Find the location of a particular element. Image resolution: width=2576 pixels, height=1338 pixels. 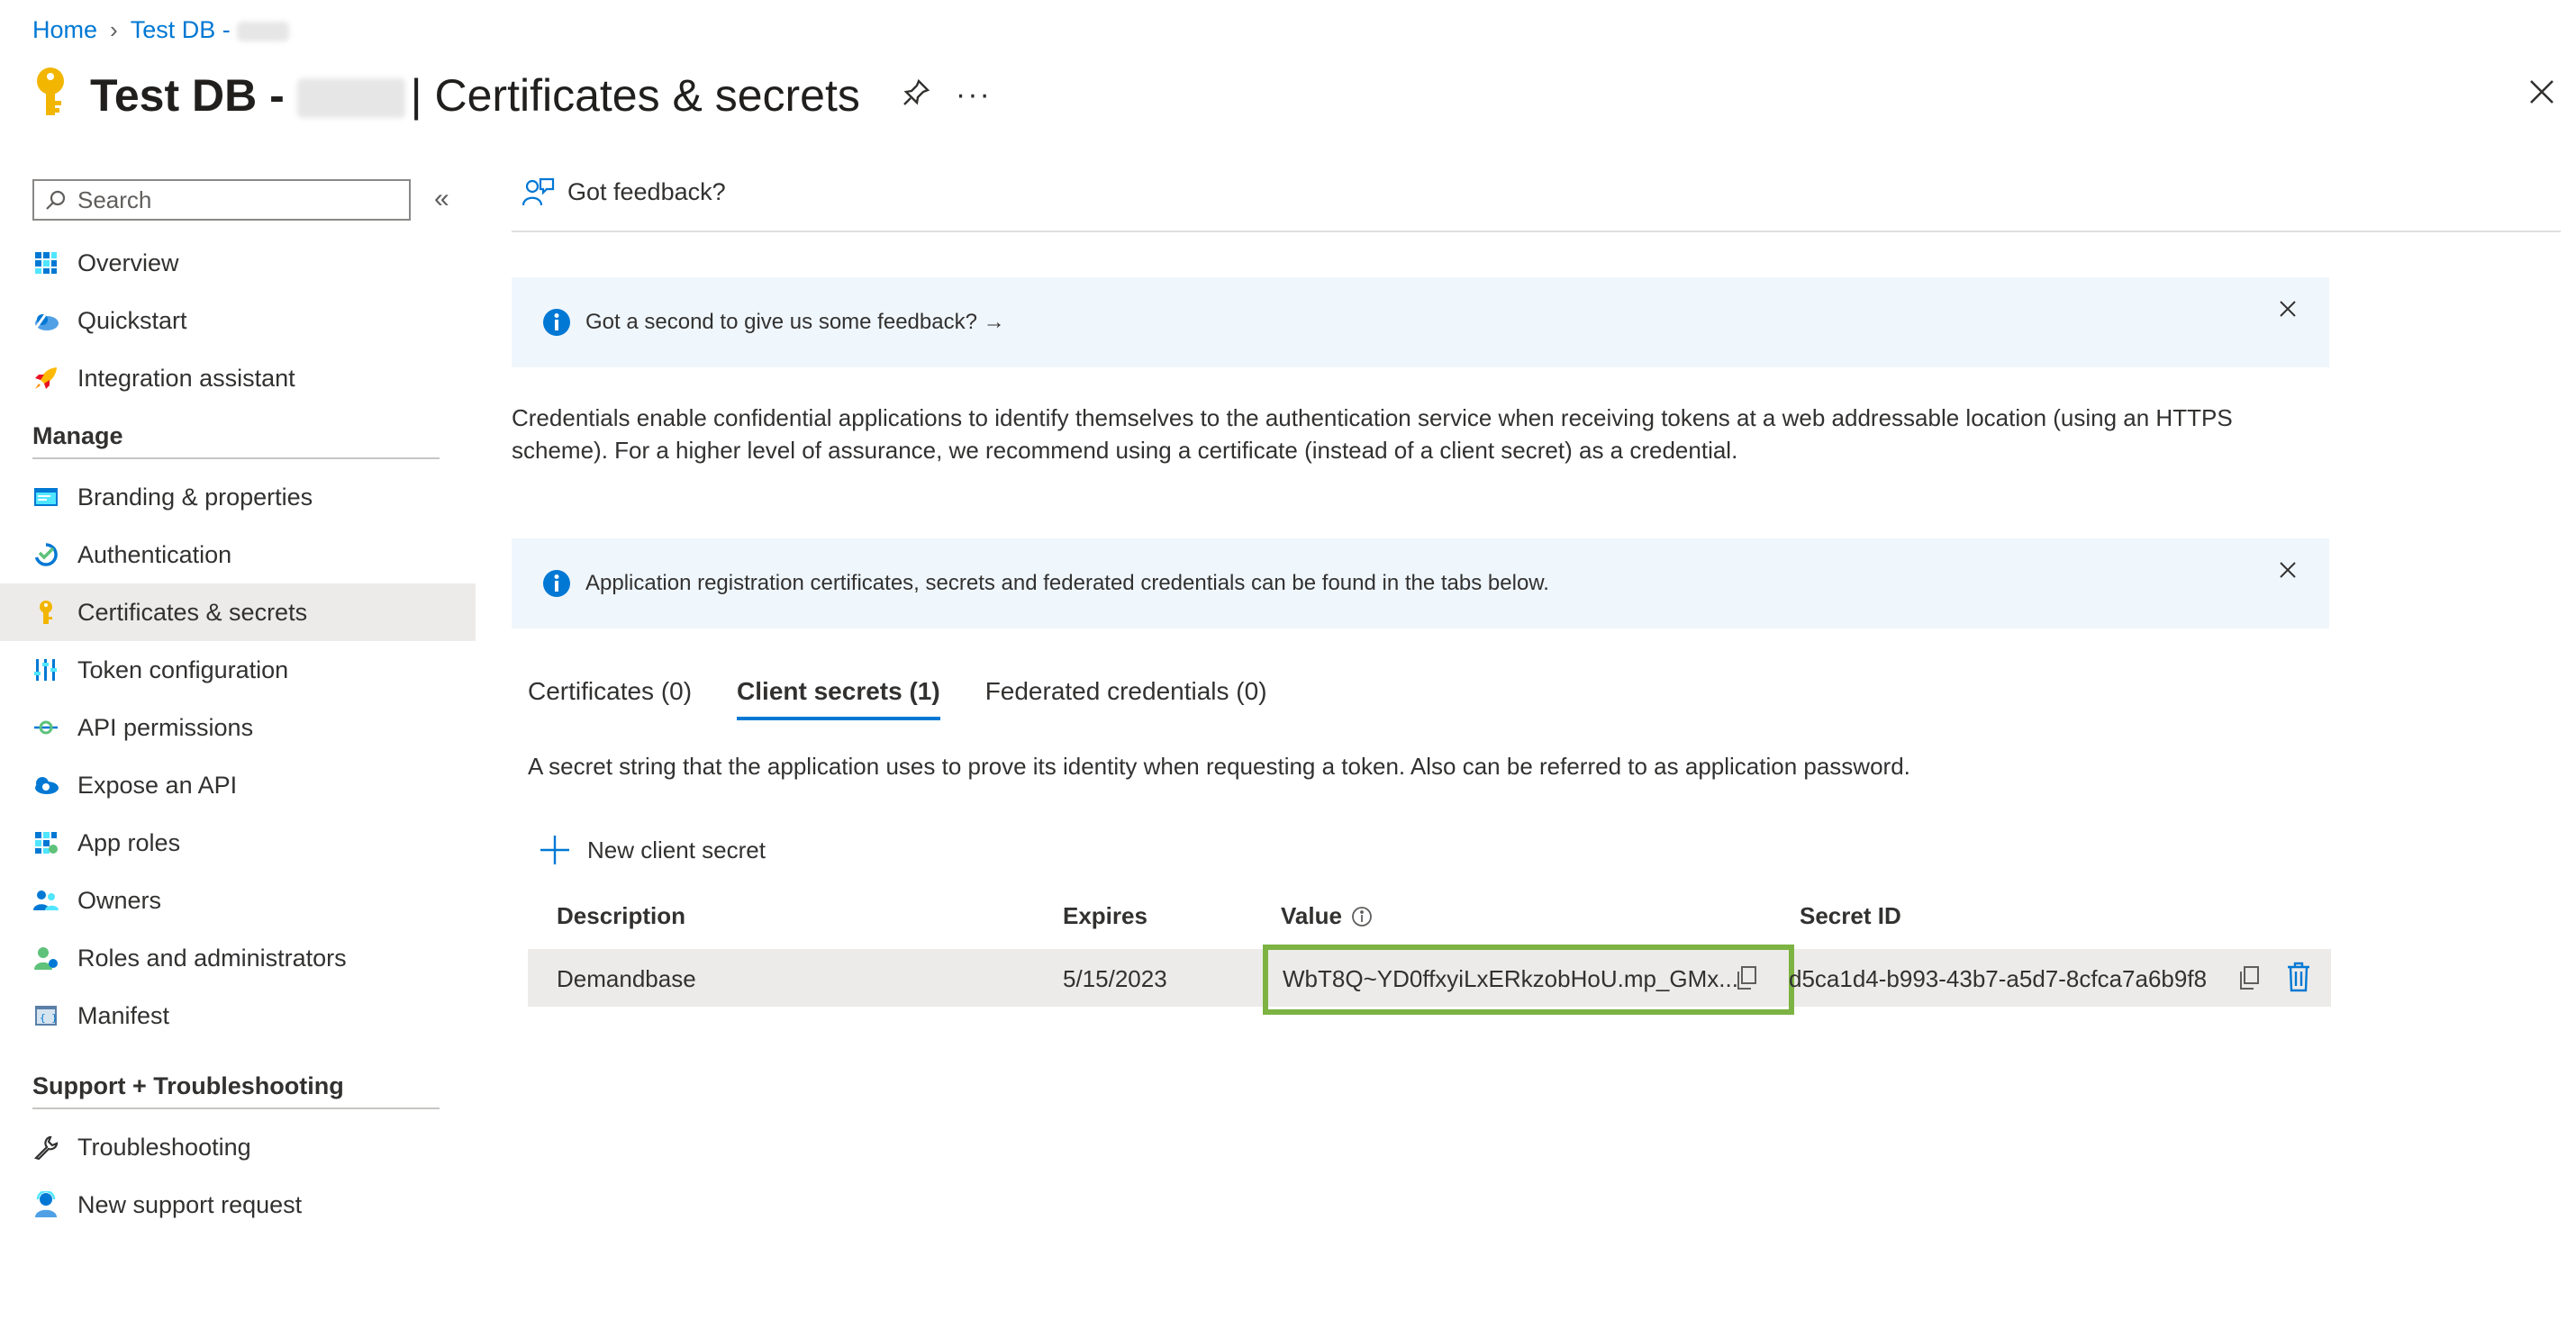

page-header: Test DB - | Certificates & secrets ··· is located at coordinates (512, 95).